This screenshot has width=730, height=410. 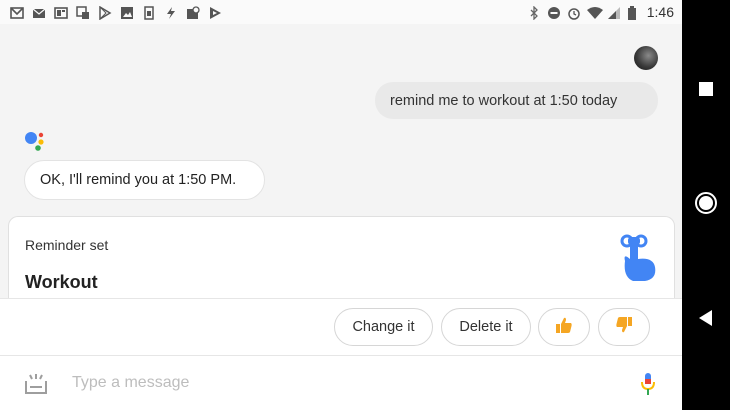 I want to click on reminder-card-title: Reminder set, so click(x=67, y=245).